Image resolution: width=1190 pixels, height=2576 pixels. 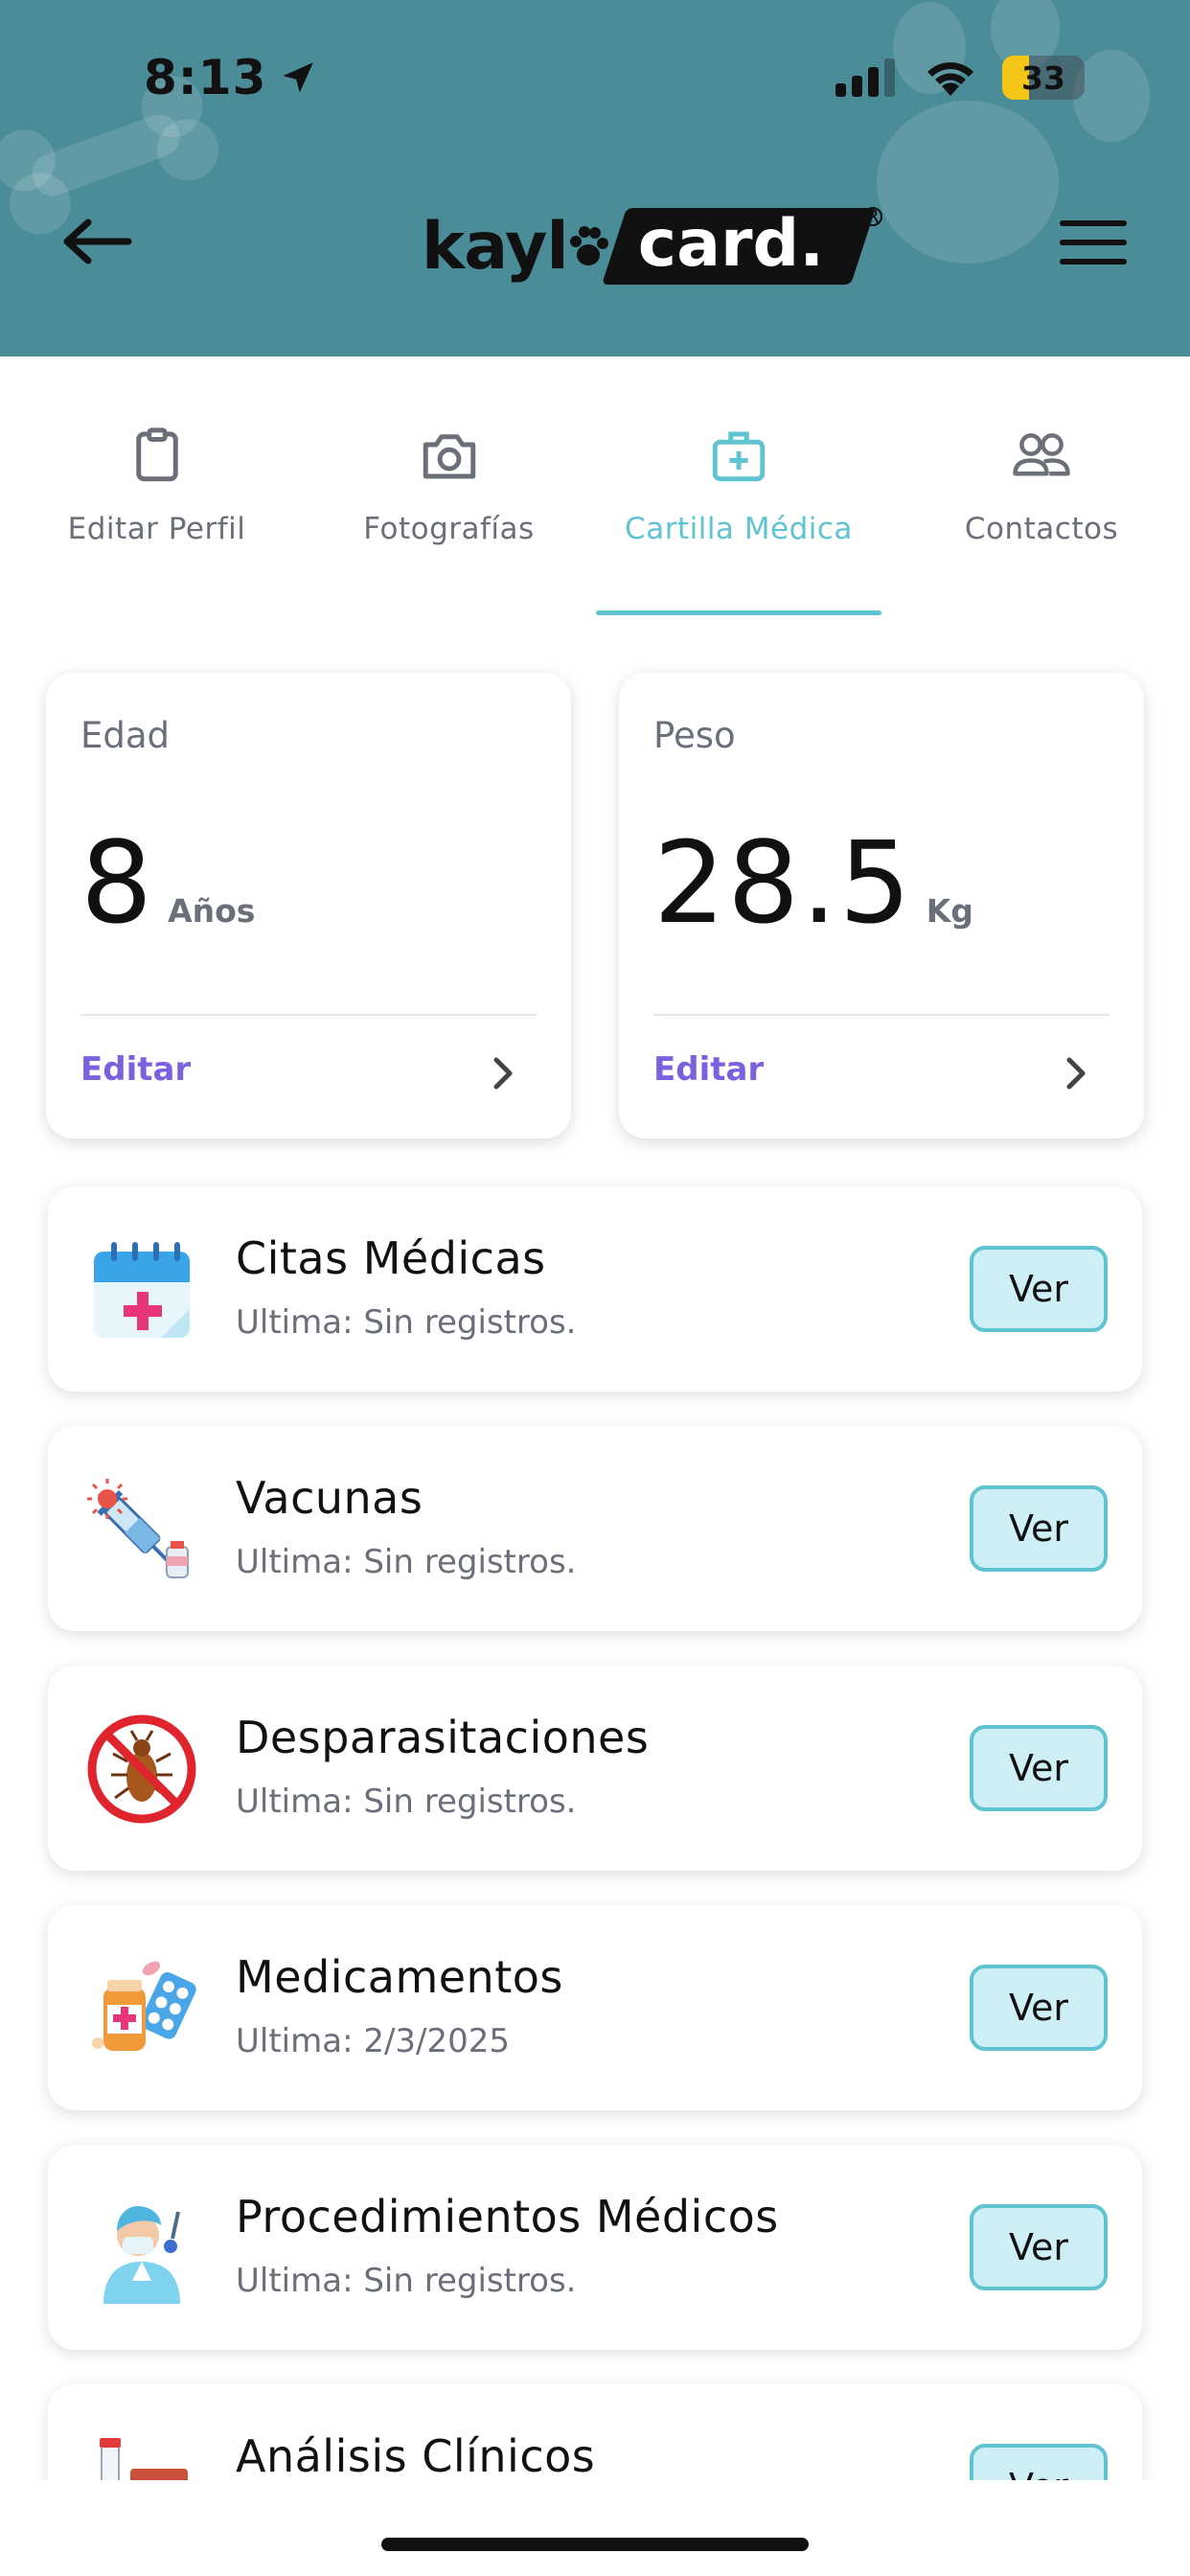 I want to click on record-citas-medicas: Citas Médicas Ultima: Sin registros. Ver, so click(x=595, y=1289).